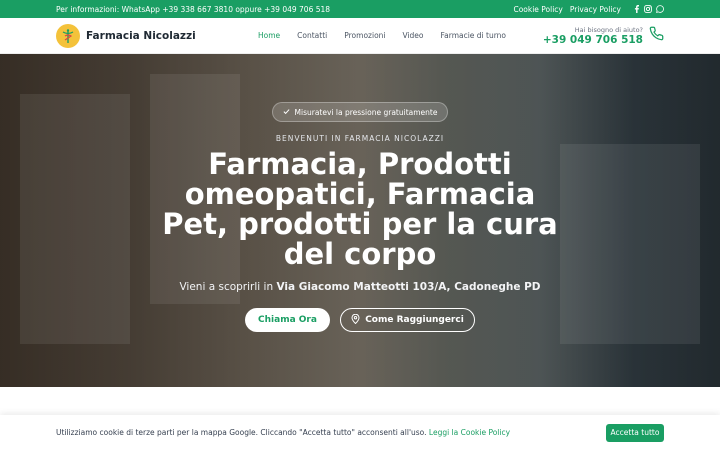 The image size is (720, 450). I want to click on directions-button: Come Raggiungerci, so click(407, 320).